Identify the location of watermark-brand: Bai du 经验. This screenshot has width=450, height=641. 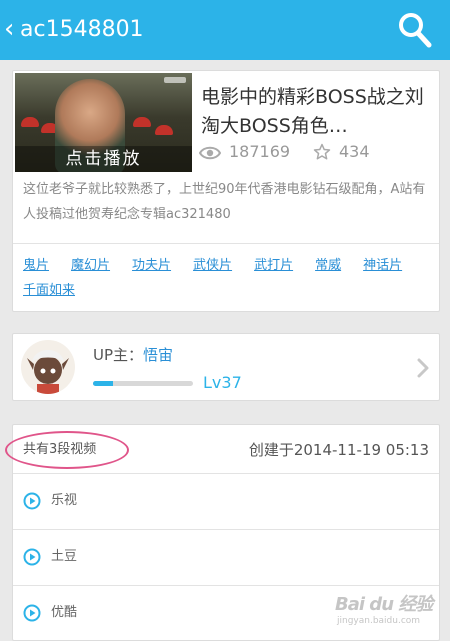
(384, 604).